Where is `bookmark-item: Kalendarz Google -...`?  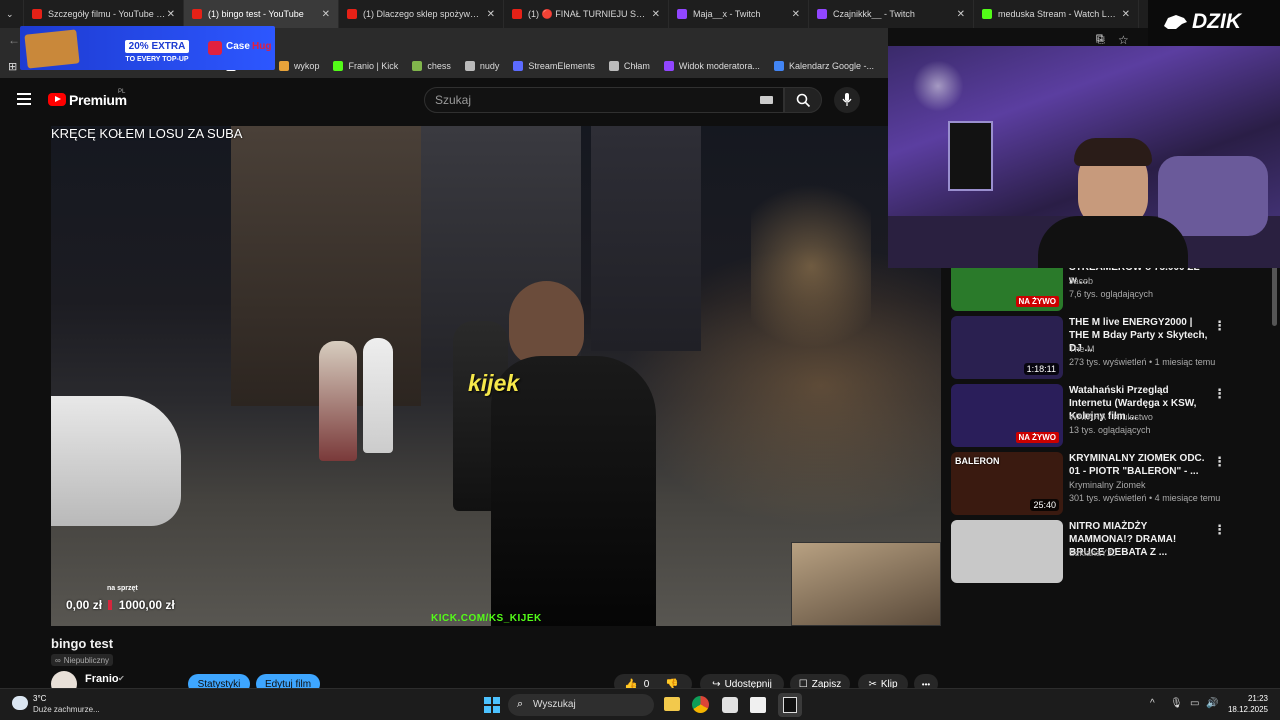
bookmark-item: Kalendarz Google -... is located at coordinates (823, 66).